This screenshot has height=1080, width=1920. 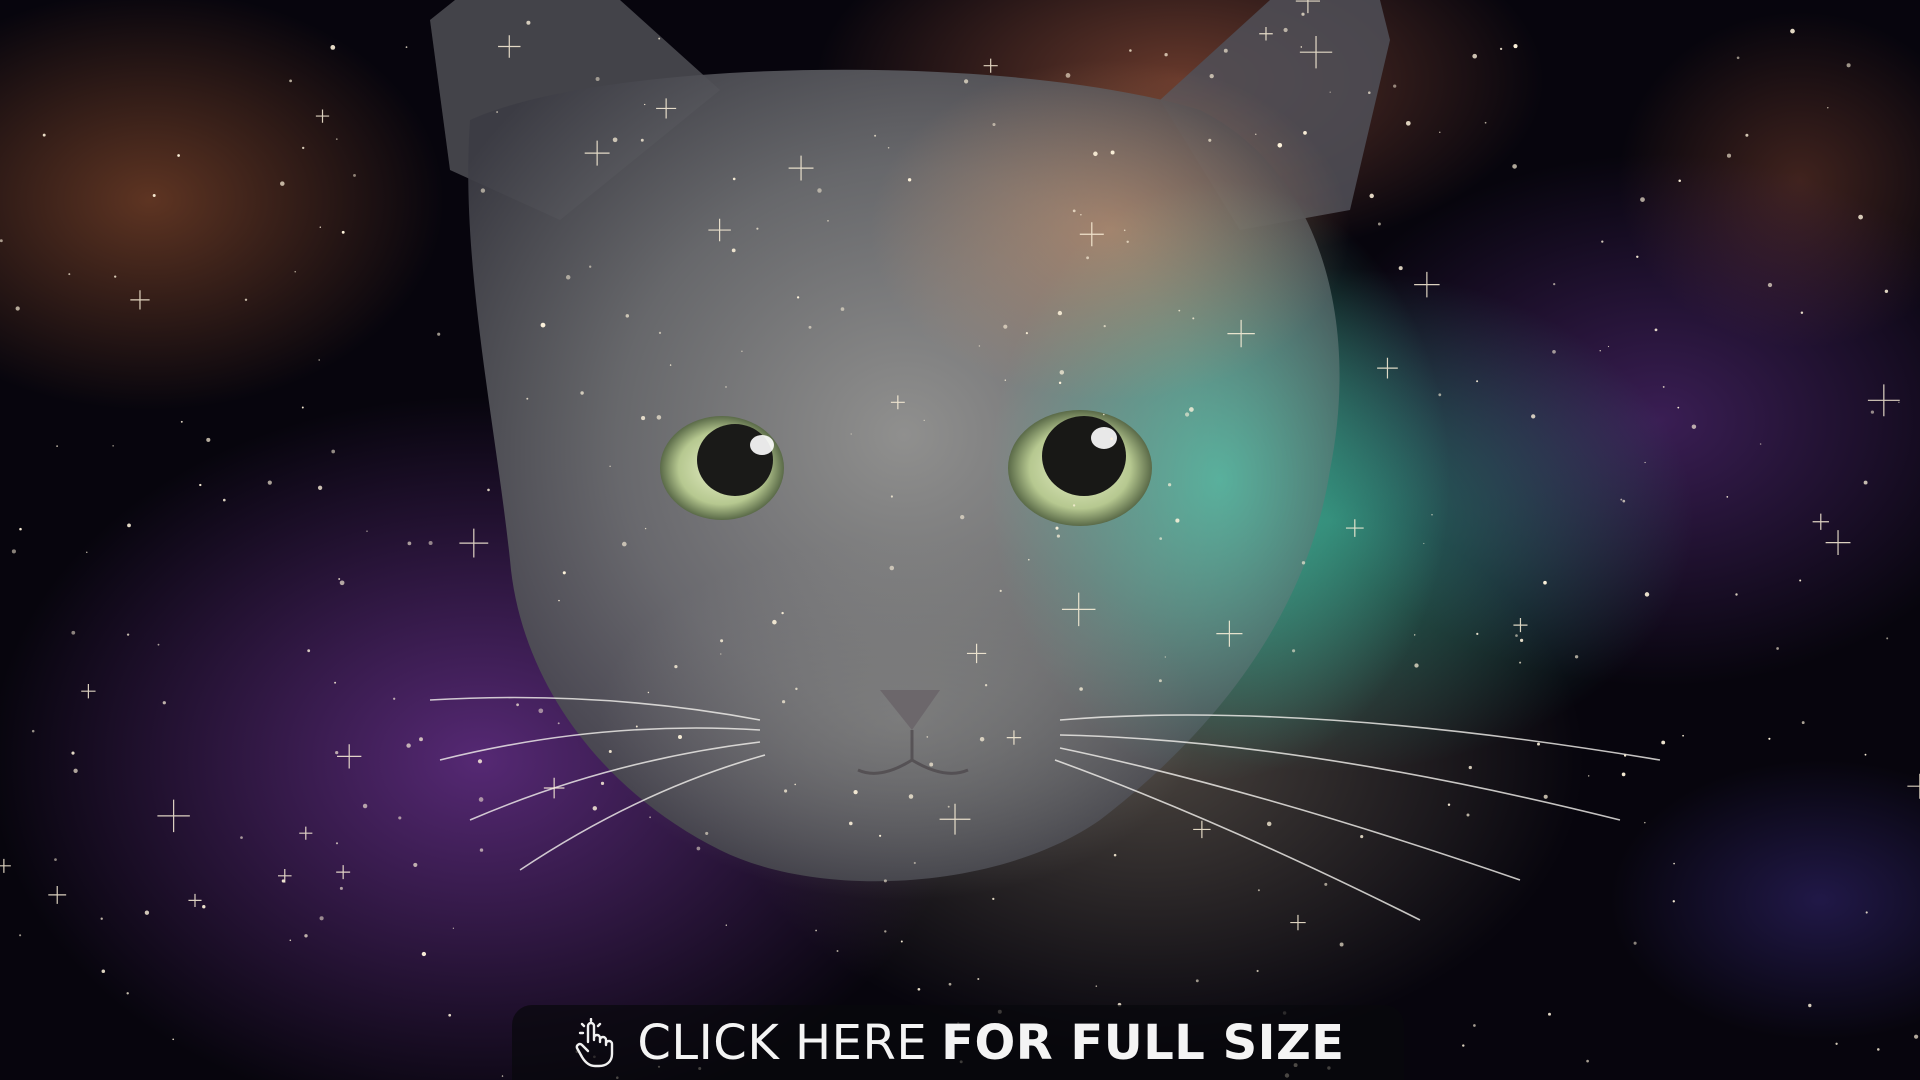 What do you see at coordinates (1080, 468) in the screenshot?
I see `right-eye` at bounding box center [1080, 468].